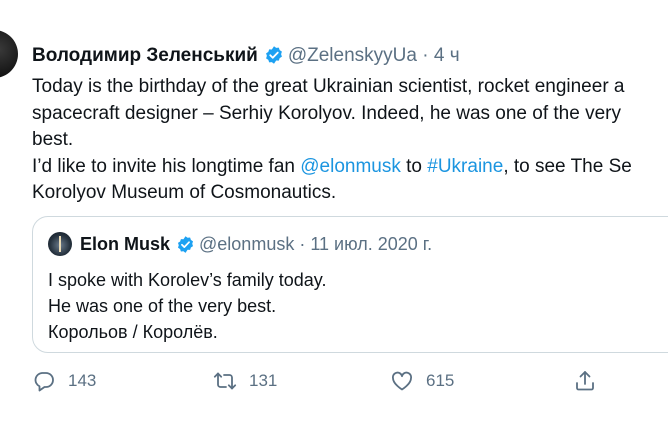 This screenshot has width=668, height=444. I want to click on hashtag-link: #Ukraine, so click(465, 166).